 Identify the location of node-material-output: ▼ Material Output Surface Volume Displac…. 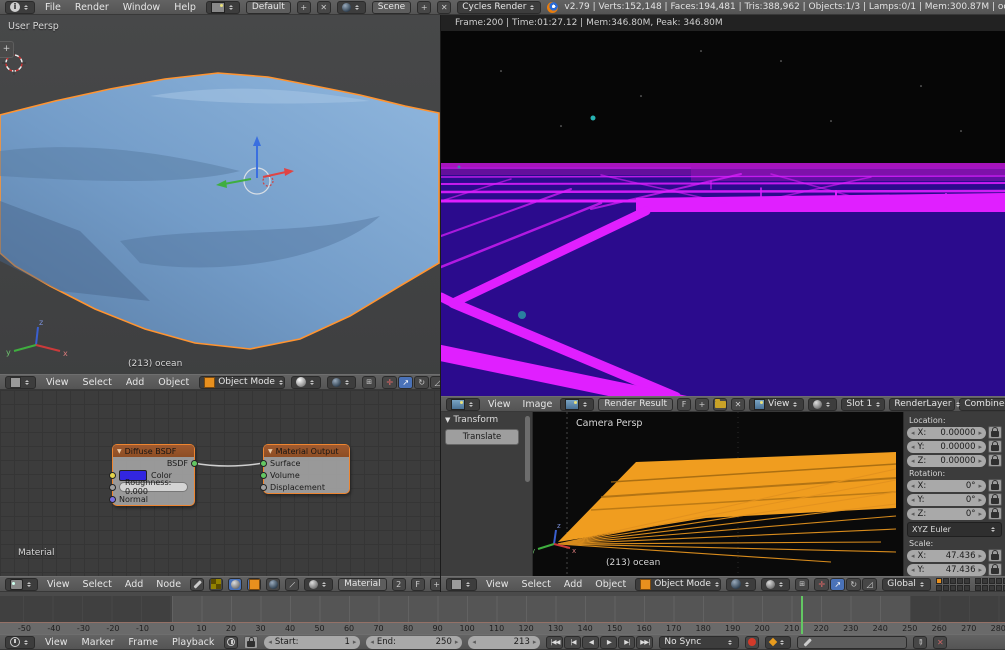
(305, 469).